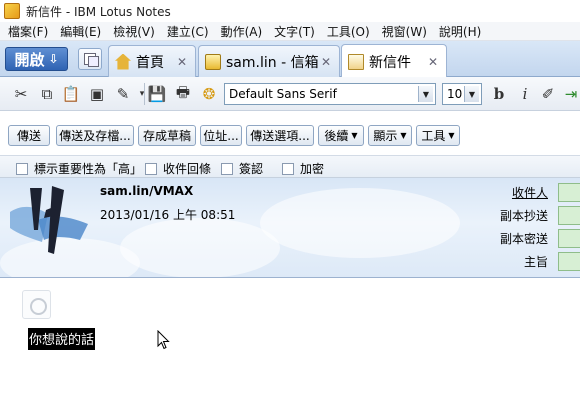 This screenshot has height=420, width=580. What do you see at coordinates (569, 238) in the screenshot?
I see `bcc-field` at bounding box center [569, 238].